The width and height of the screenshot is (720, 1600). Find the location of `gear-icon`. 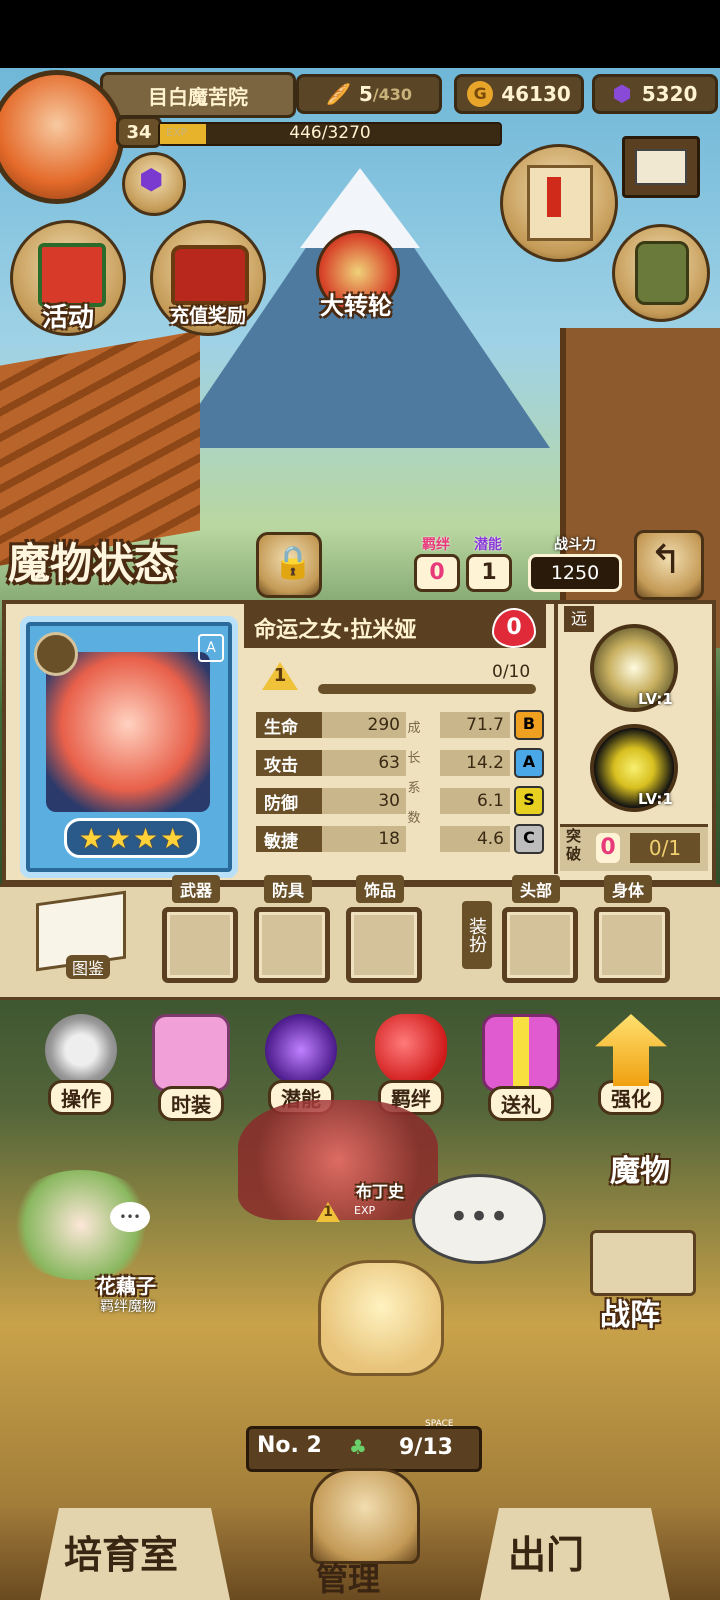

gear-icon is located at coordinates (81, 1050).